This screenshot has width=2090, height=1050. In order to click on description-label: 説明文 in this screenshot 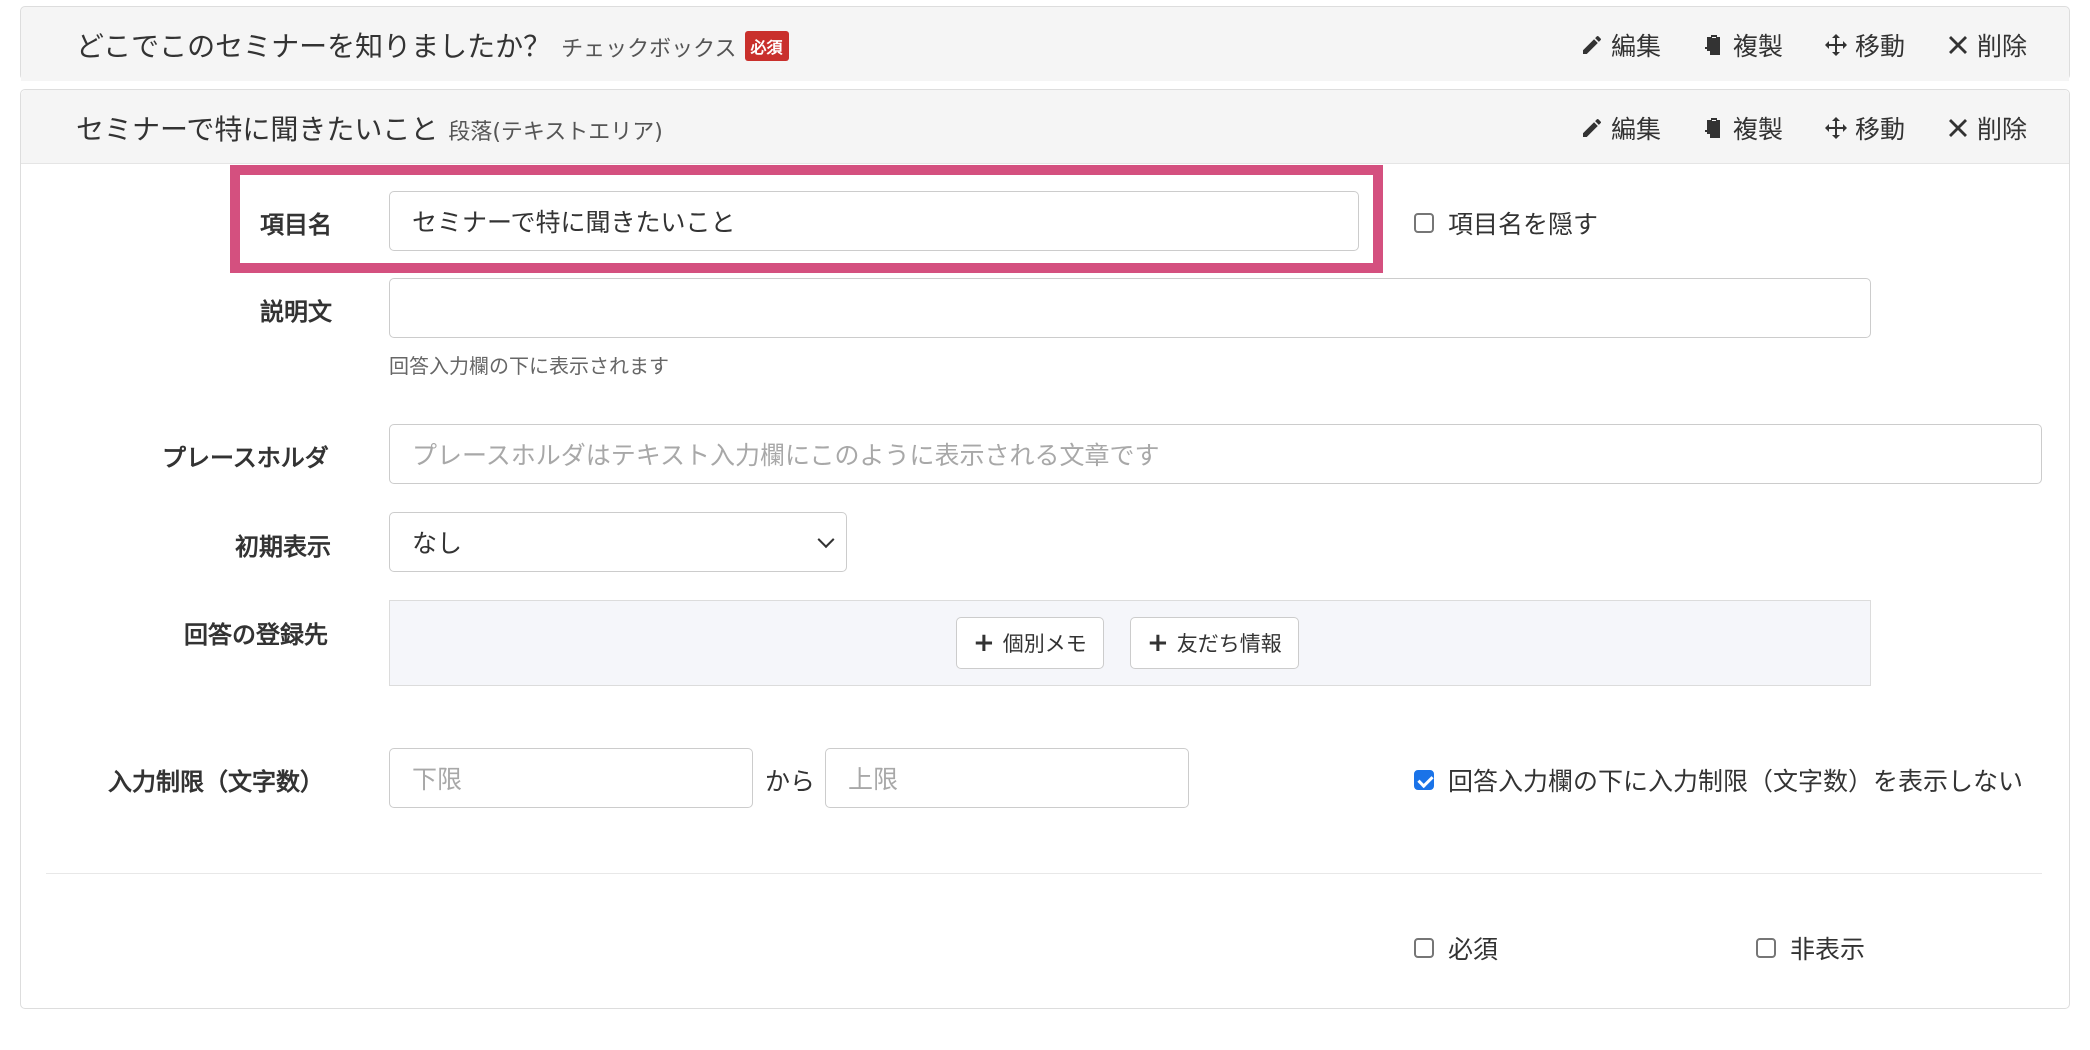, I will do `click(296, 312)`.